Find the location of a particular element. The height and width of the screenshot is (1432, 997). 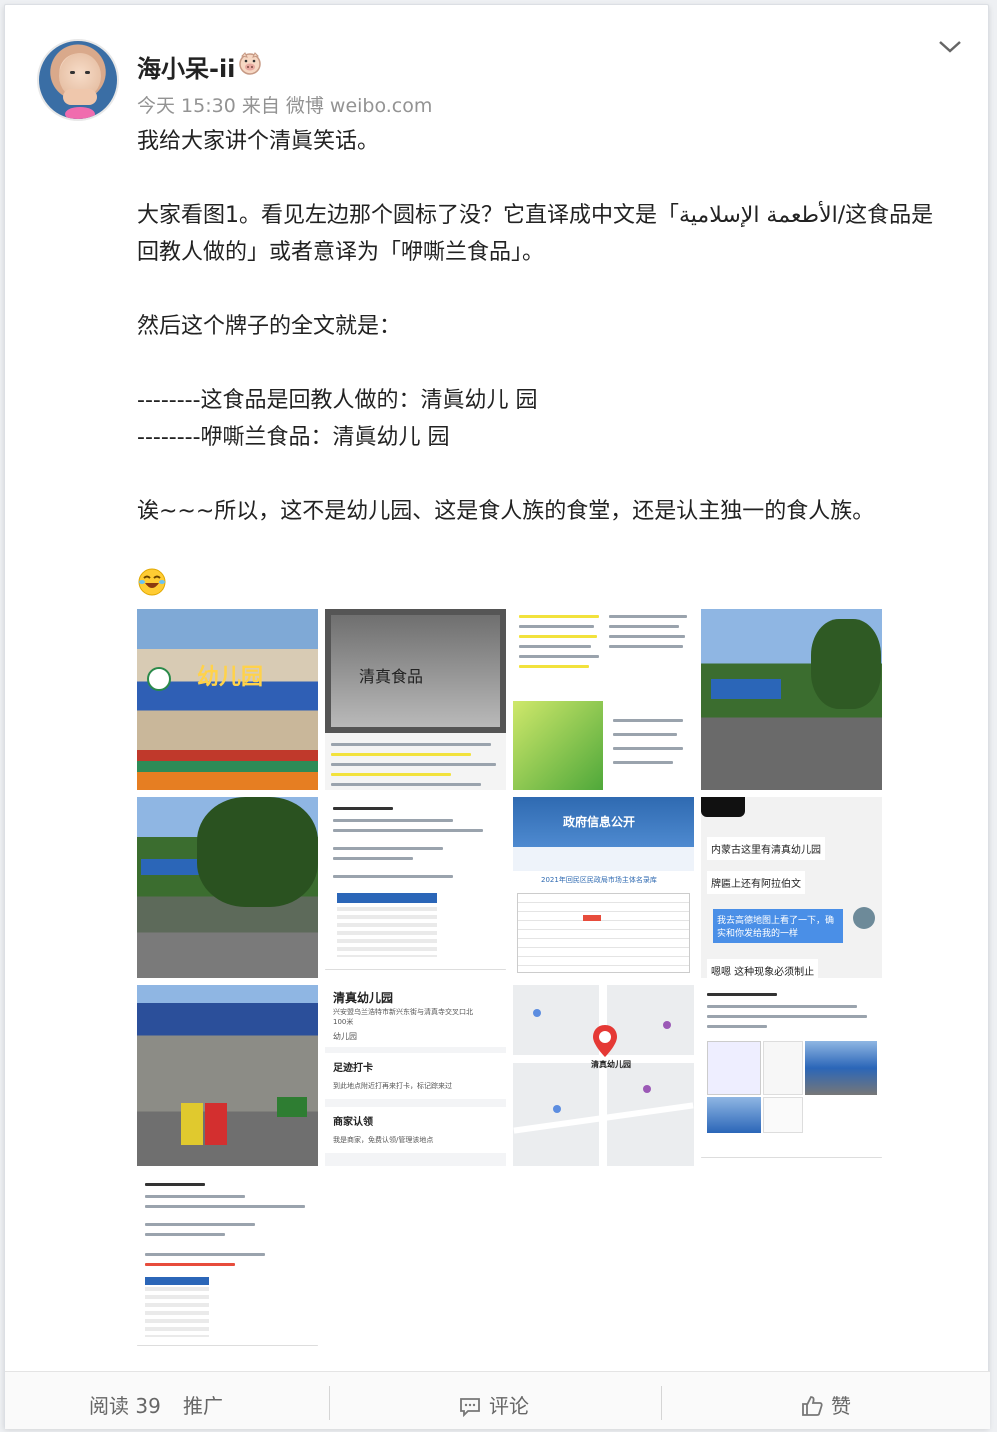

gov-title: 政府信息公开 is located at coordinates (599, 822).